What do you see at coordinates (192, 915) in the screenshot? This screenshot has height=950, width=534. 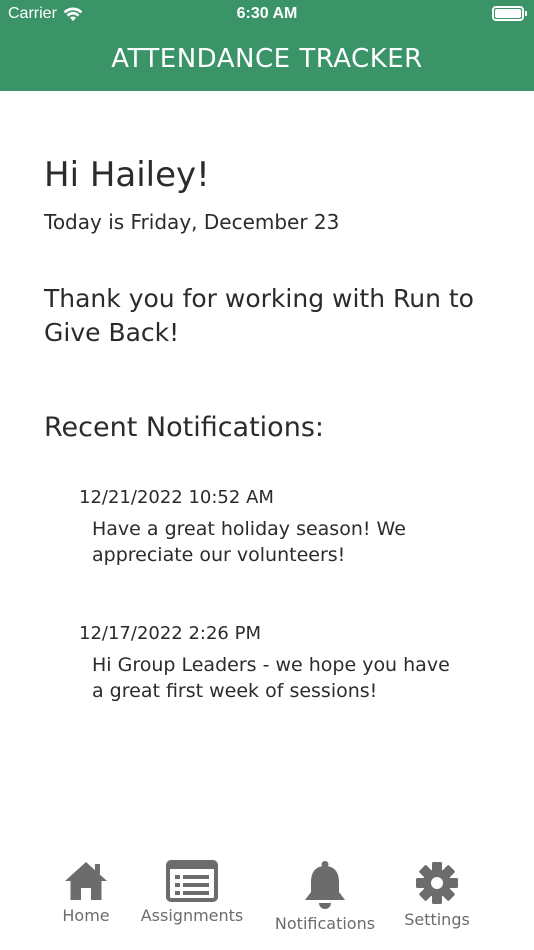 I see `tab-assignments-label: Assignments` at bounding box center [192, 915].